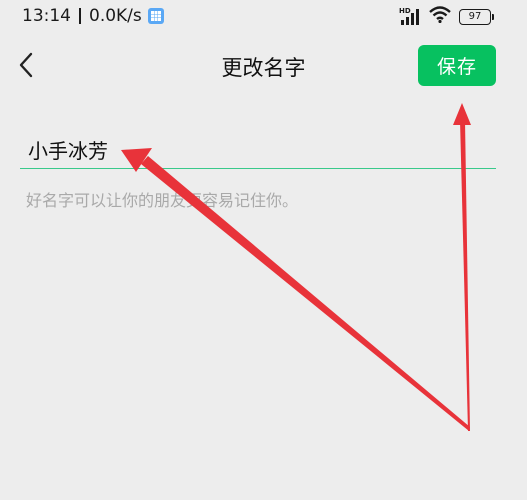  I want to click on battery-icon: 97, so click(476, 16).